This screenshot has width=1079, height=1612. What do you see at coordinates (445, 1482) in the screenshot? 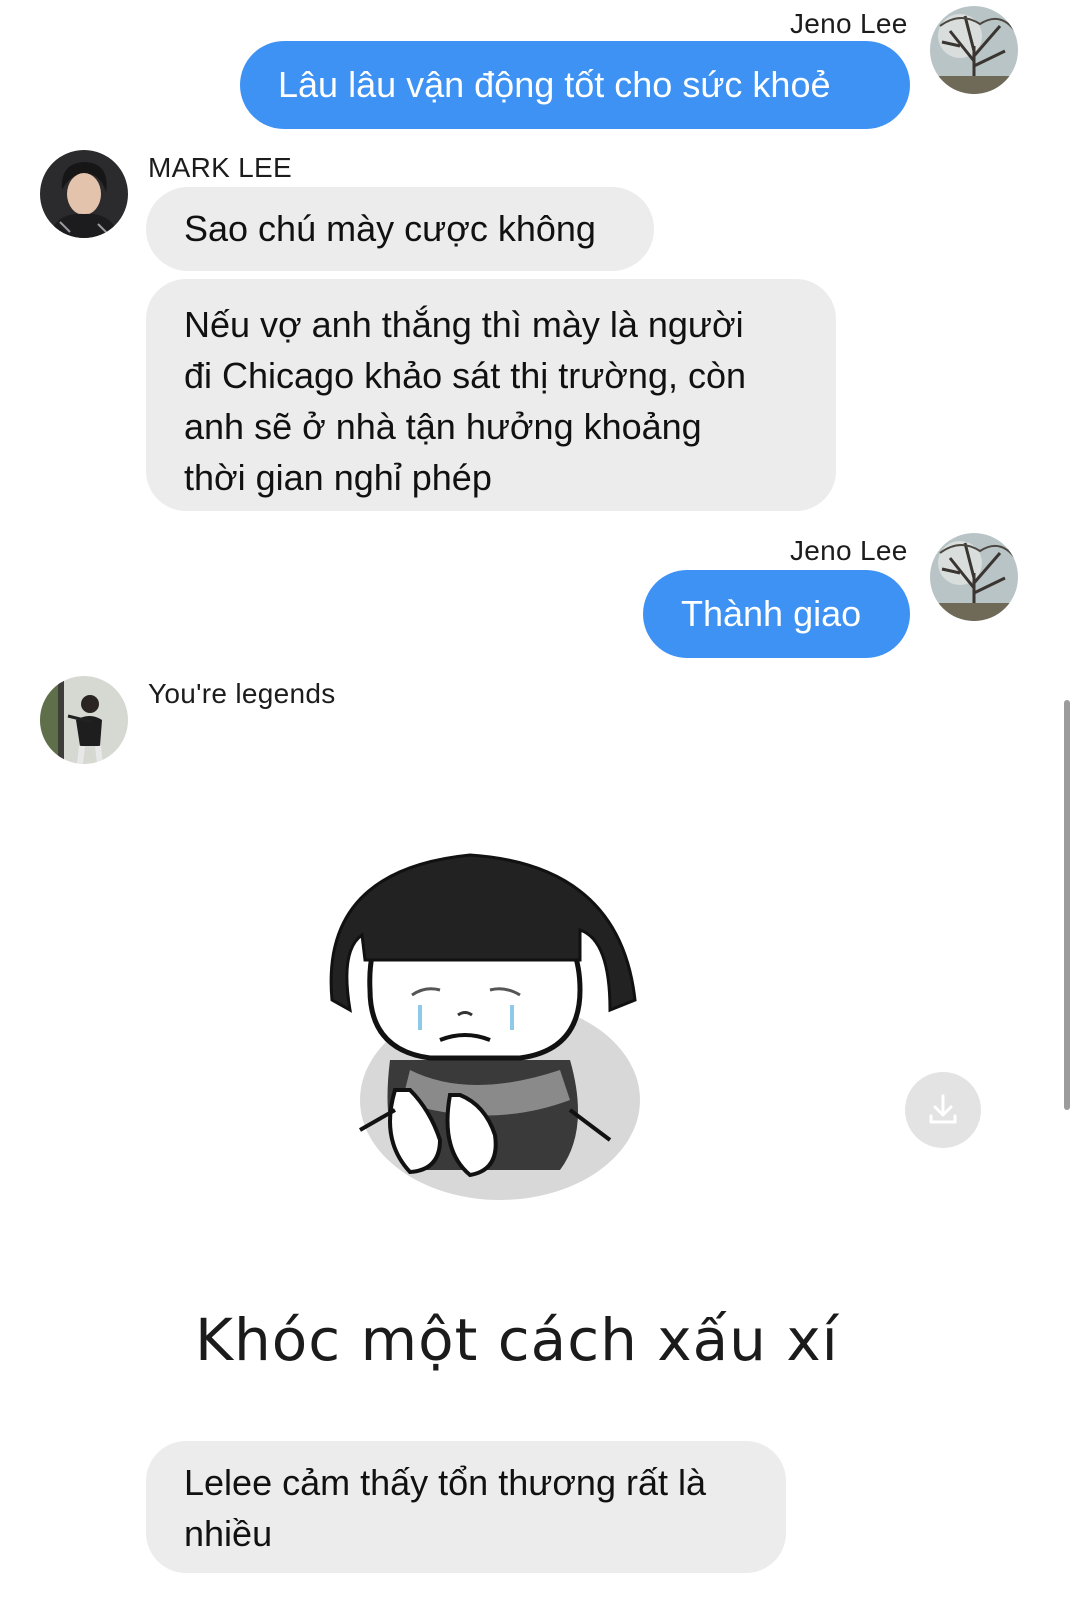
I see `message-text-line: Lelee cảm thấy tổn thương rất là` at bounding box center [445, 1482].